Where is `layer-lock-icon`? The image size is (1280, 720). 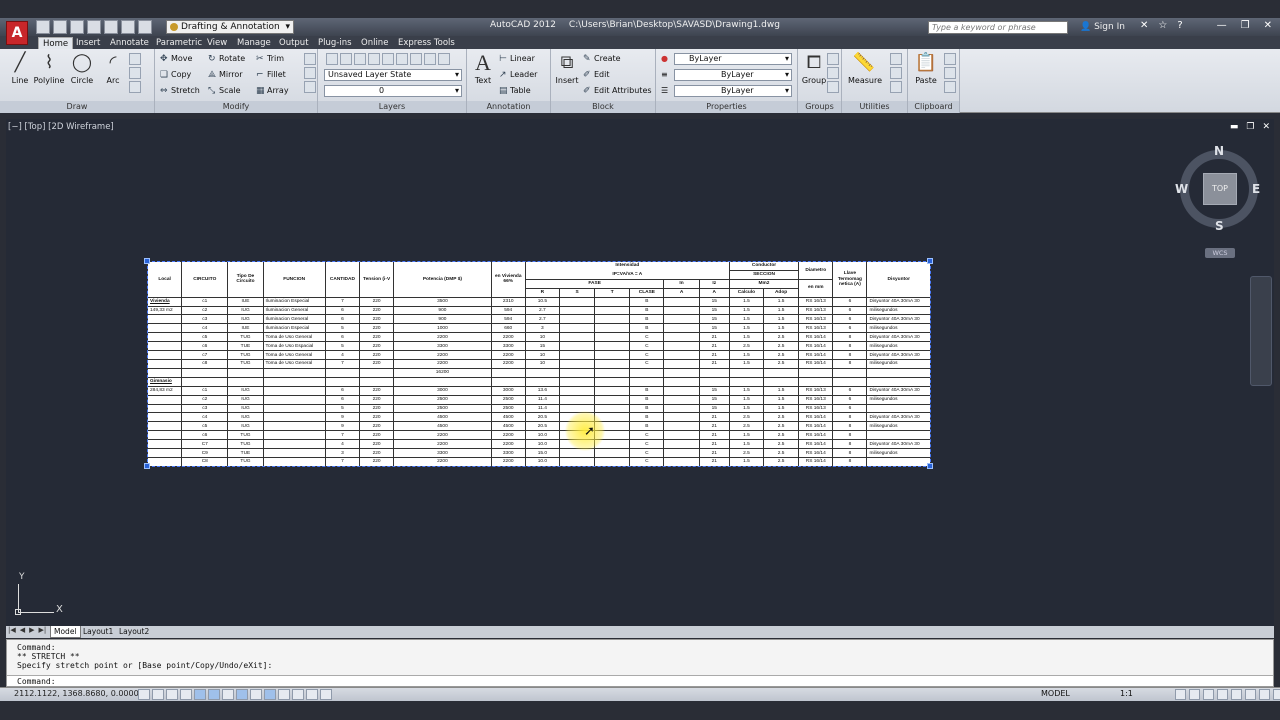 layer-lock-icon is located at coordinates (402, 59).